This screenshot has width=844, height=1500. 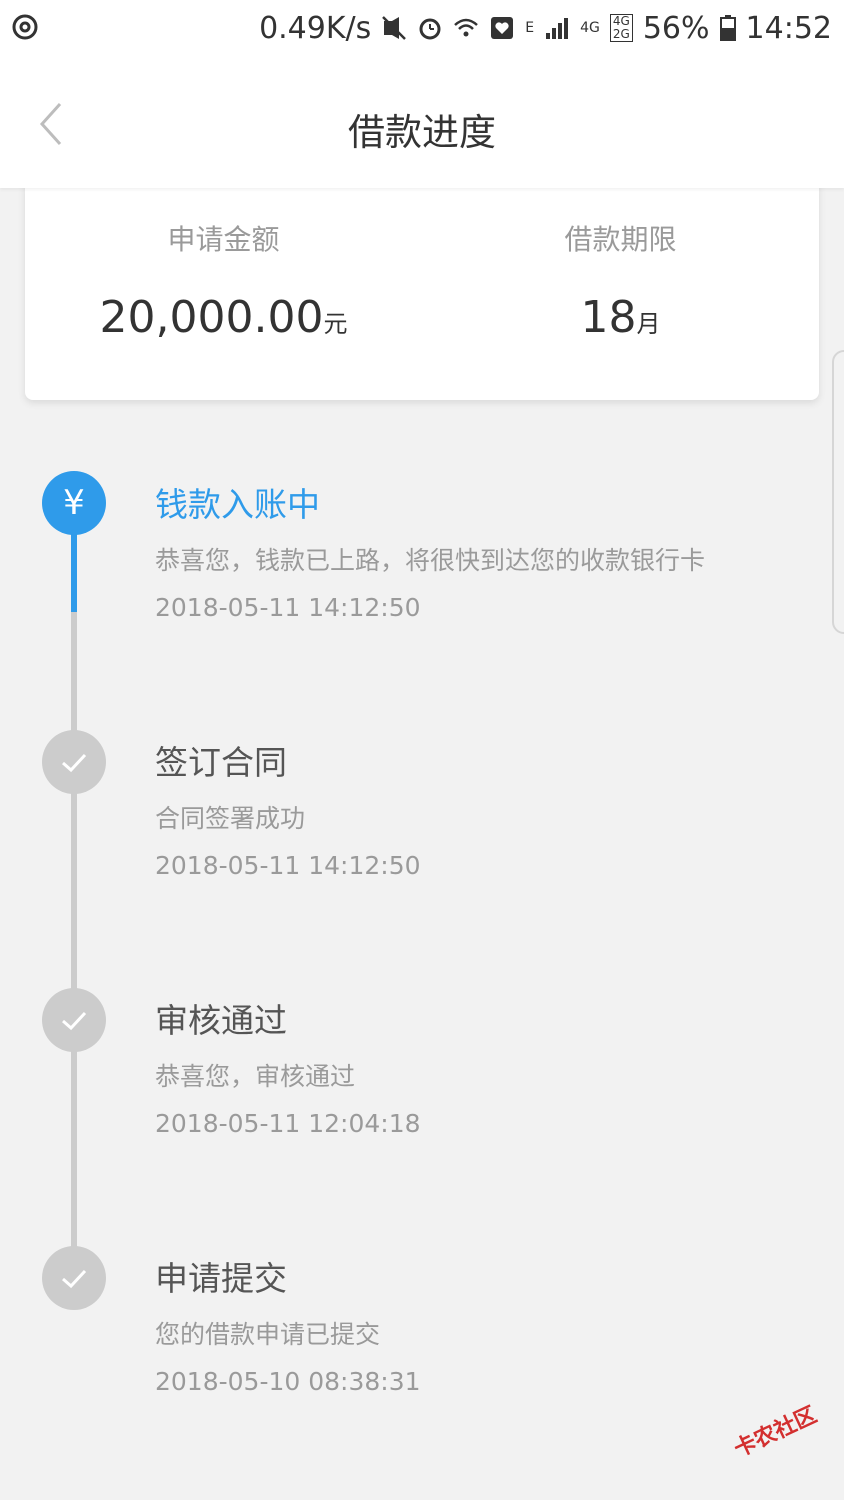 I want to click on amount-unit: 元, so click(x=335, y=324).